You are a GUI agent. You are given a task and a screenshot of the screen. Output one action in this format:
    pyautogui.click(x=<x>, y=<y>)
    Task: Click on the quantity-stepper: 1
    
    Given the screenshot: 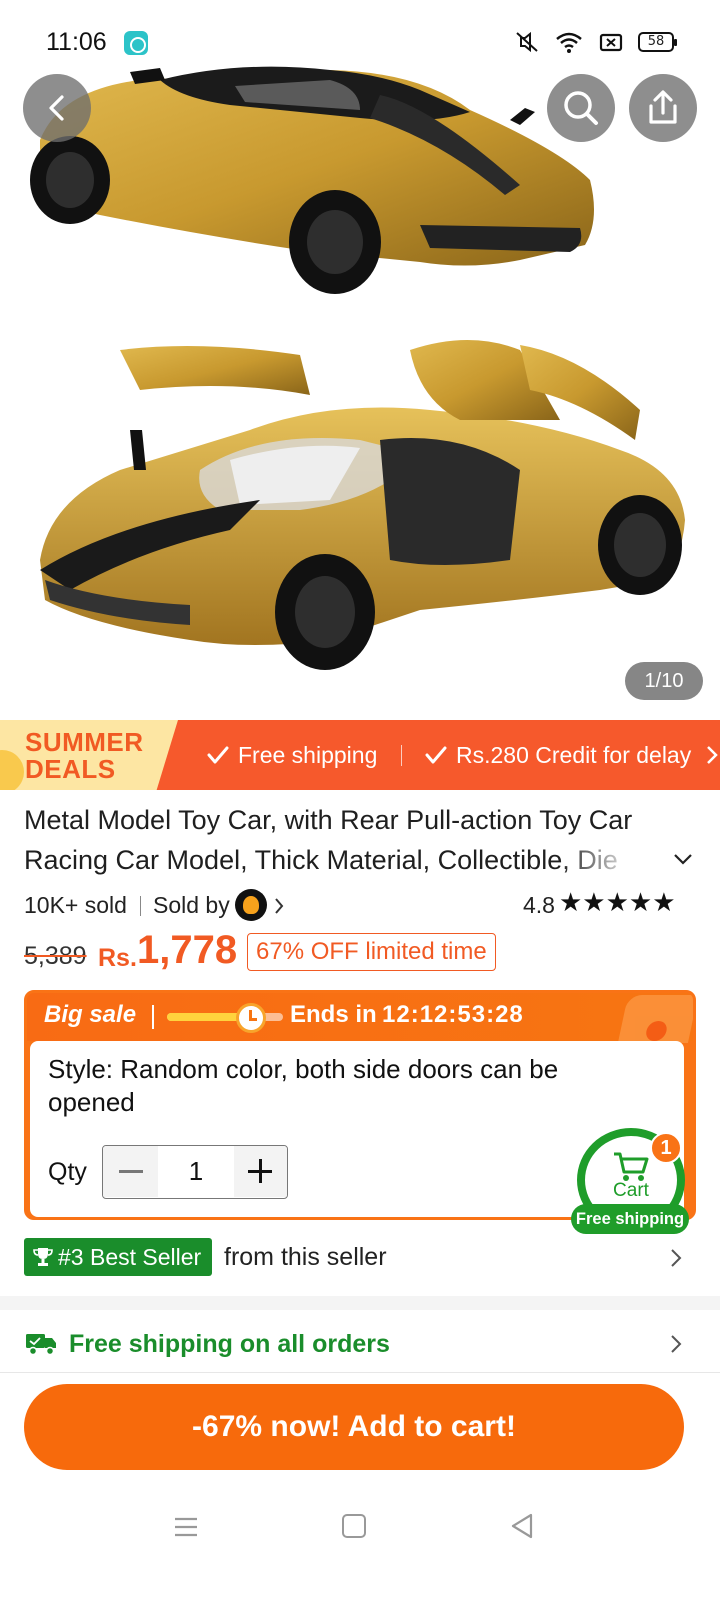 What is the action you would take?
    pyautogui.click(x=195, y=1172)
    